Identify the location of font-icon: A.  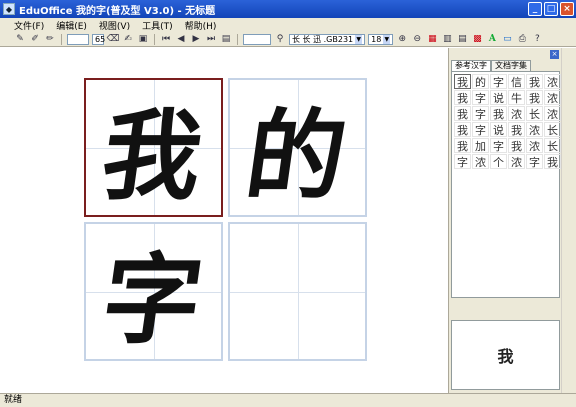
(492, 39).